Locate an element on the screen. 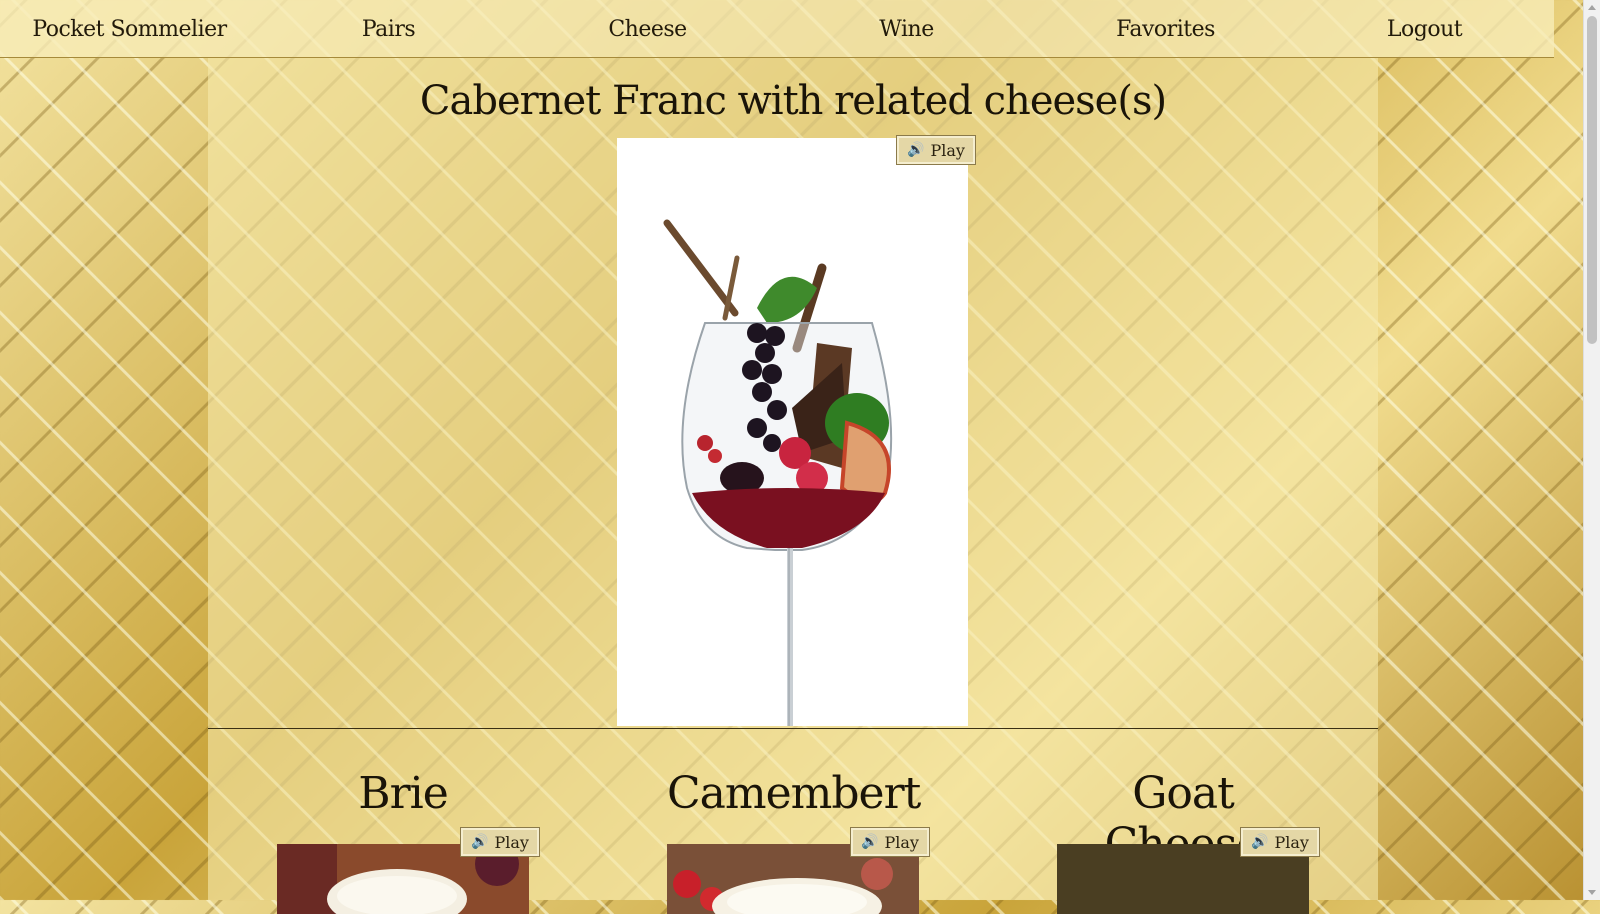 This screenshot has width=1600, height=914. goat-cheese-play-label: Play is located at coordinates (1291, 842).